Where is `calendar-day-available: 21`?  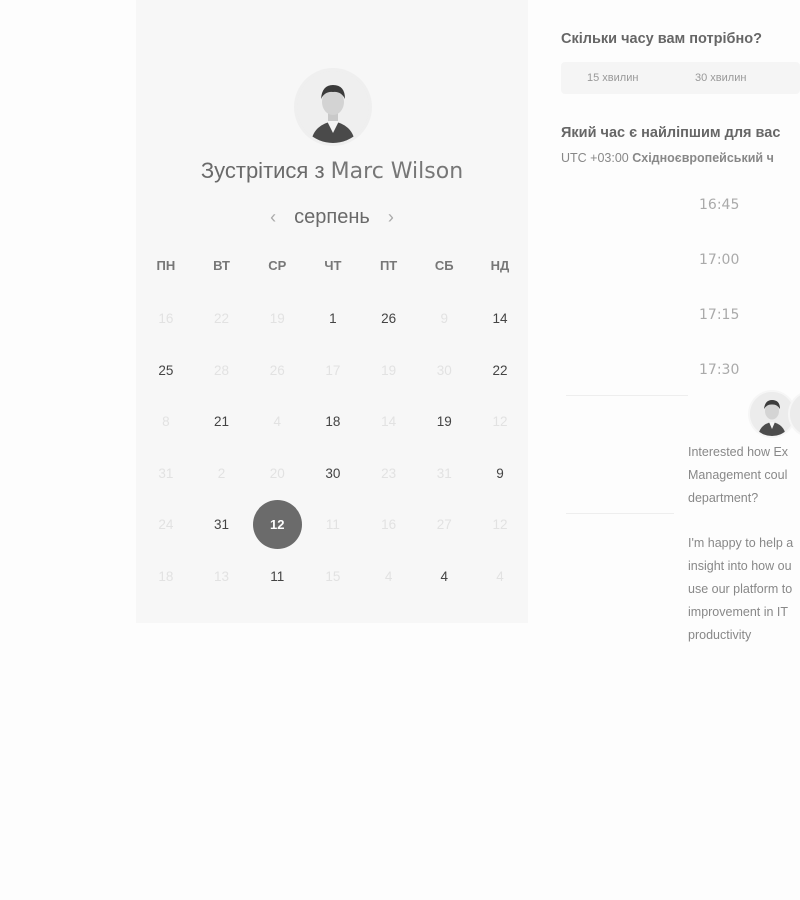 calendar-day-available: 21 is located at coordinates (222, 422).